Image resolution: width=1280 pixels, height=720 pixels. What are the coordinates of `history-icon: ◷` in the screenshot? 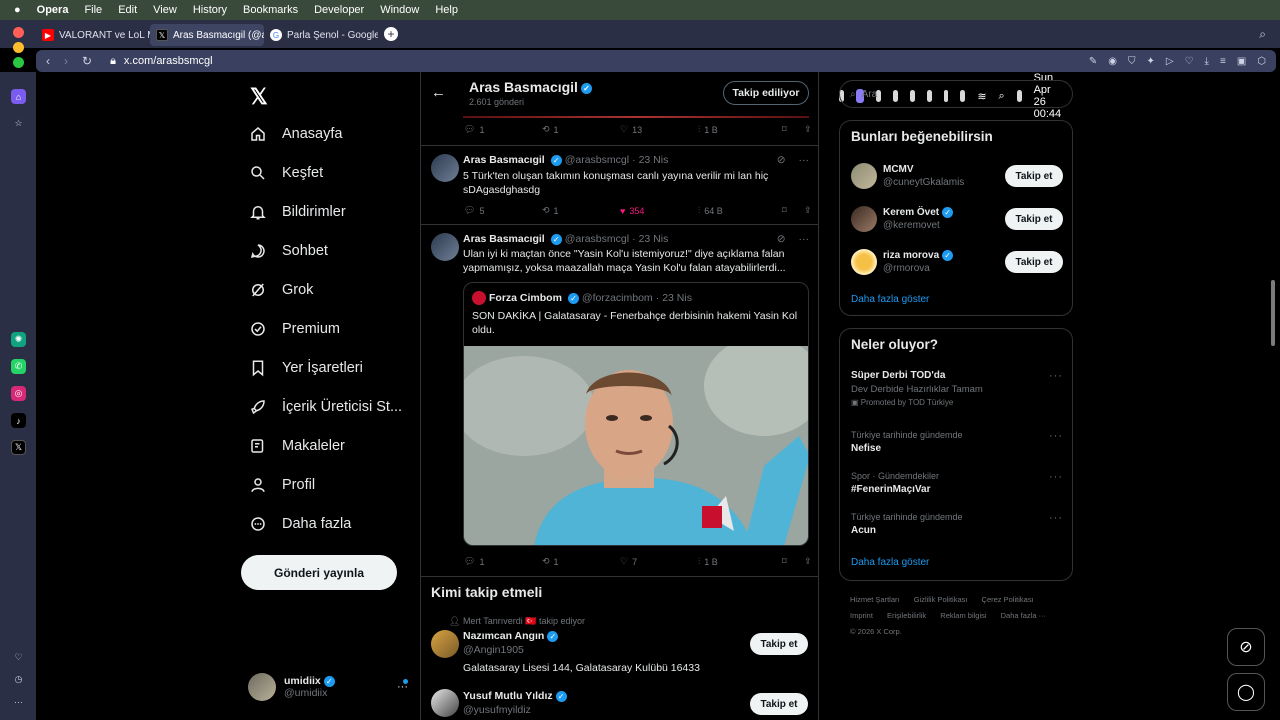 It's located at (18, 679).